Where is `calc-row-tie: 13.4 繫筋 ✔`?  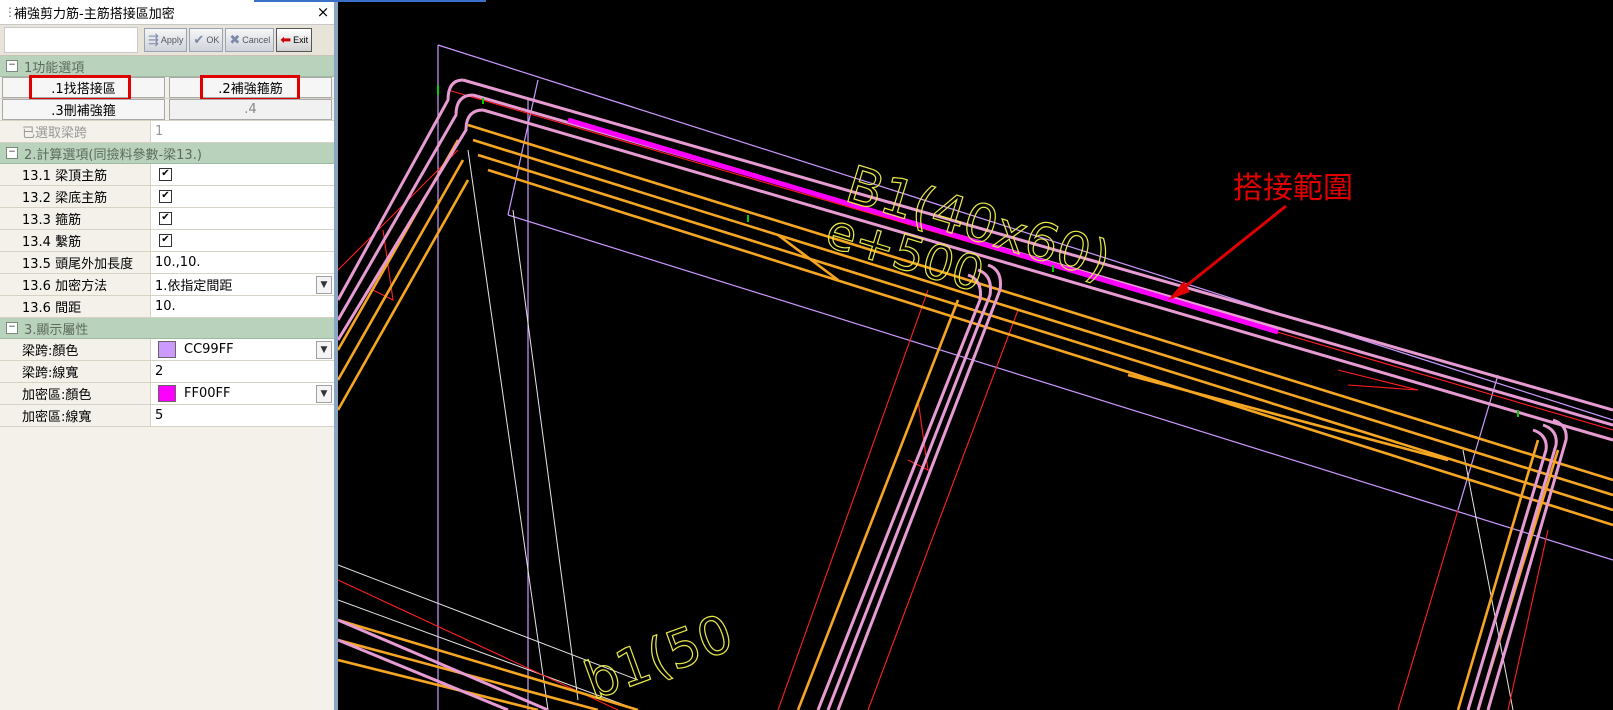
calc-row-tie: 13.4 繫筋 ✔ is located at coordinates (167, 241).